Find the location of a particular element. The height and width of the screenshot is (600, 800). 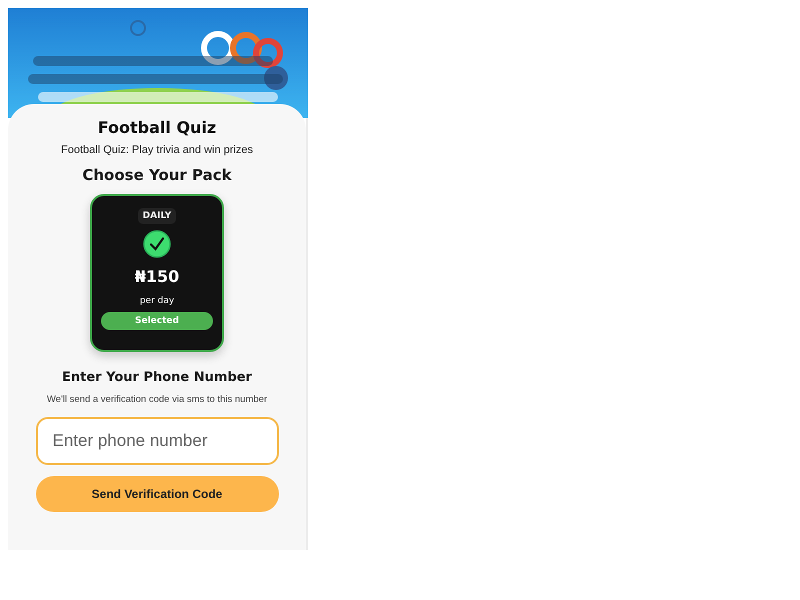

period-label: DAILY is located at coordinates (157, 216).